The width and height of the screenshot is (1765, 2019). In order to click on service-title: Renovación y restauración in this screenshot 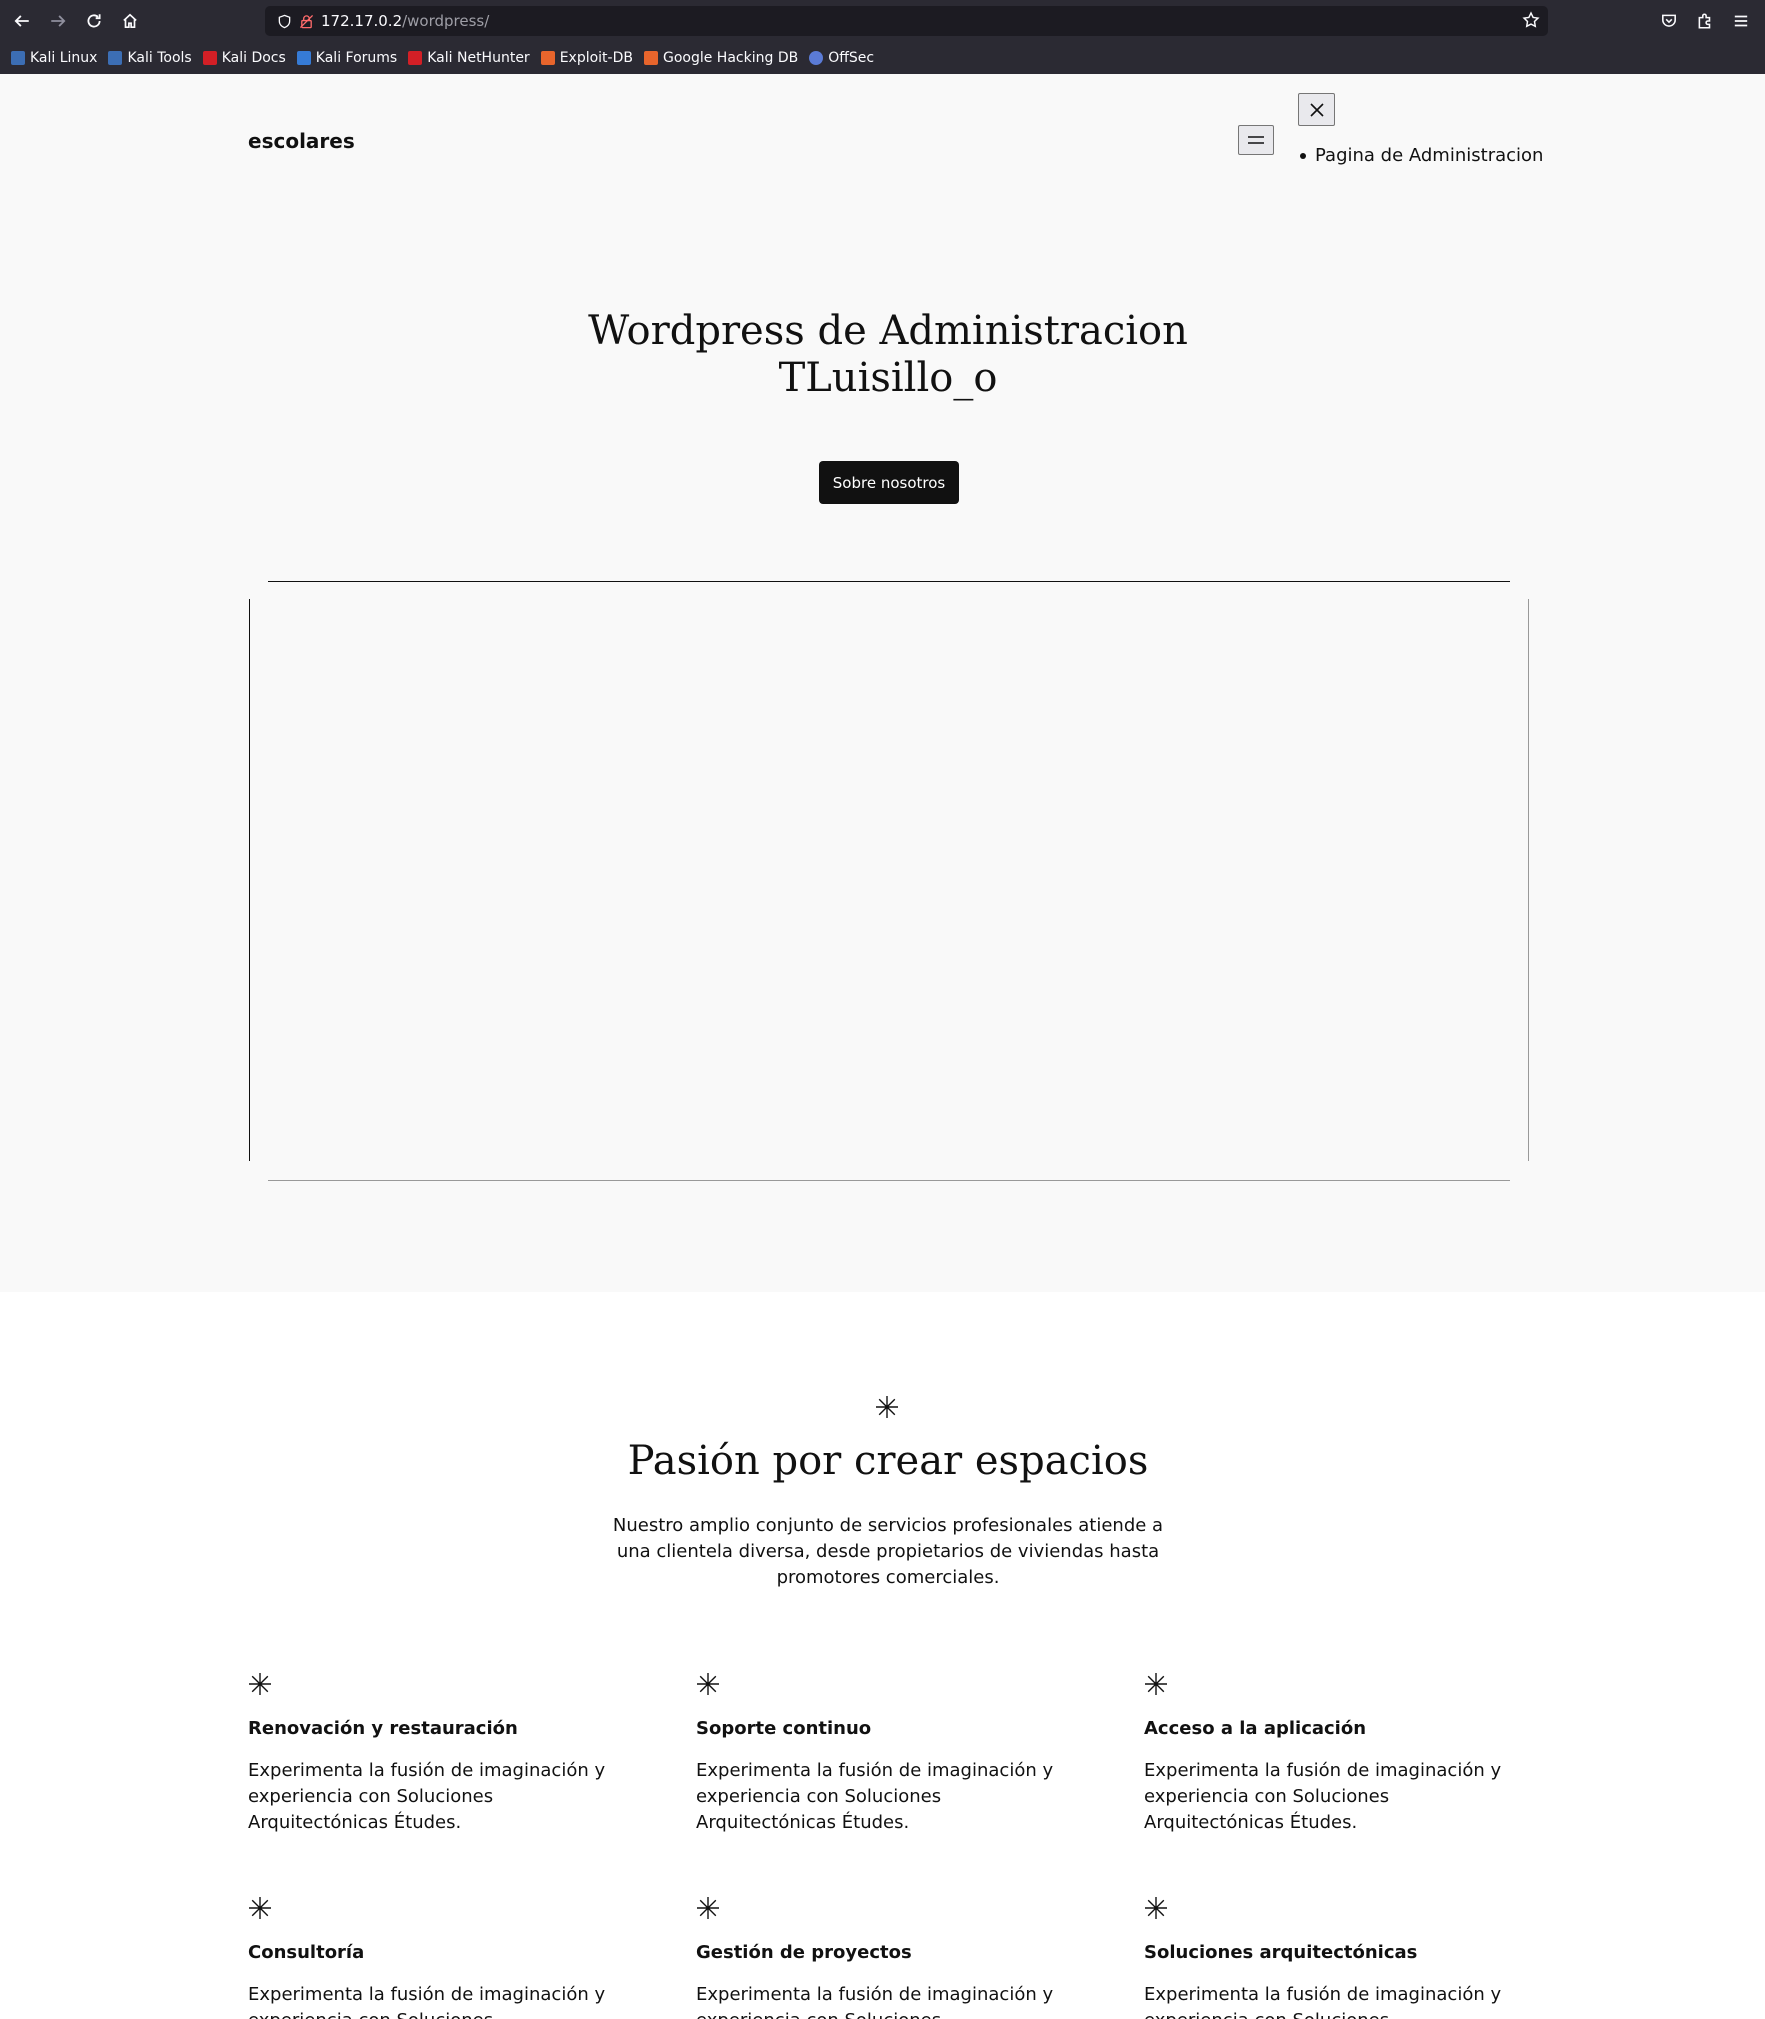, I will do `click(383, 1728)`.